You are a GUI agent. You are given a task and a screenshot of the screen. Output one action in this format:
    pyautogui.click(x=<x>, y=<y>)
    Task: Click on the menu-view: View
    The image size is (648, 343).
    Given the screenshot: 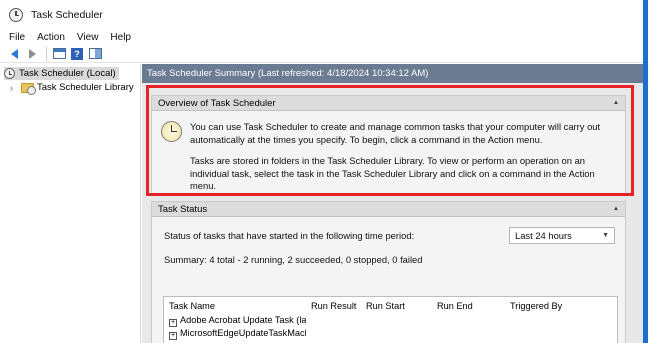 What is the action you would take?
    pyautogui.click(x=88, y=37)
    